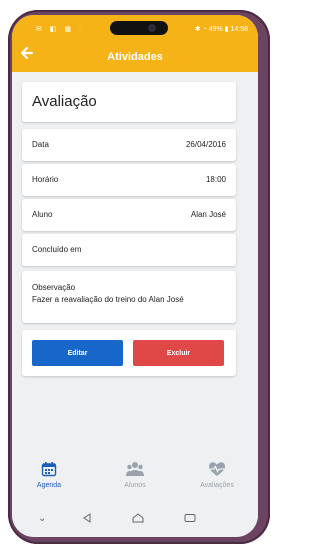  Describe the element at coordinates (217, 485) in the screenshot. I see `tab-label: Avaliações` at that location.